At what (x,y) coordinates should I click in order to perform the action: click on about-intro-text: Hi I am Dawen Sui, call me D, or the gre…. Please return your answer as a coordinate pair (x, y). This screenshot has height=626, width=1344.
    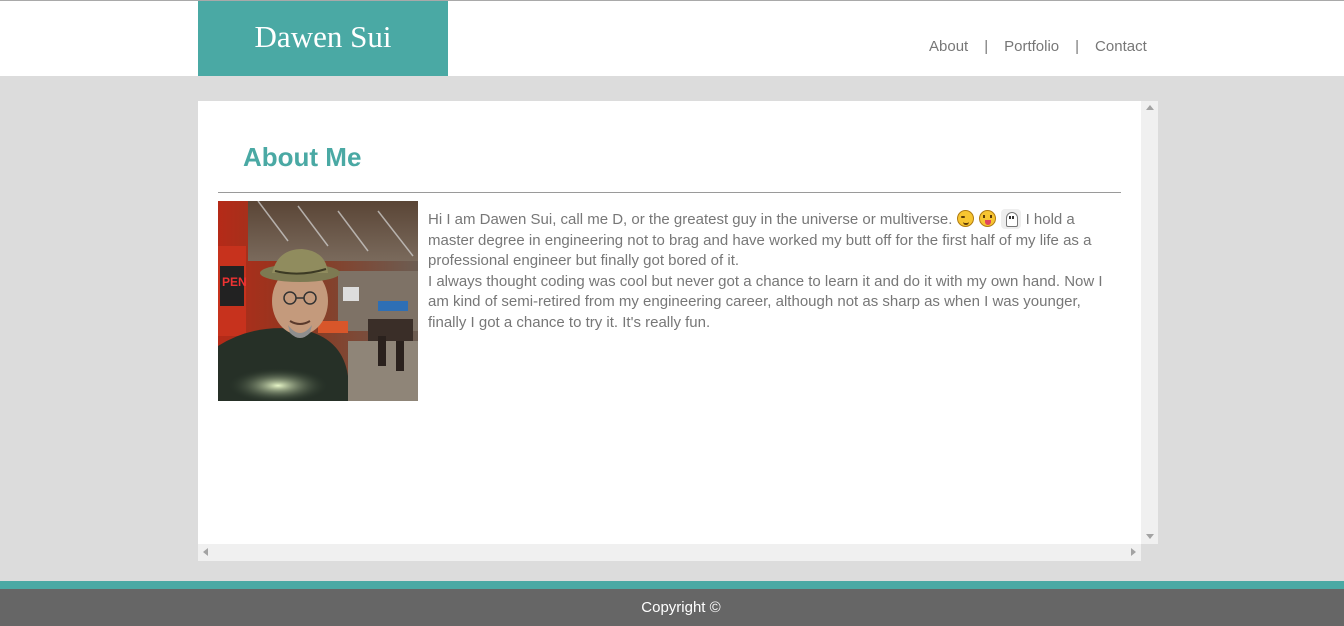
    Looking at the image, I should click on (690, 219).